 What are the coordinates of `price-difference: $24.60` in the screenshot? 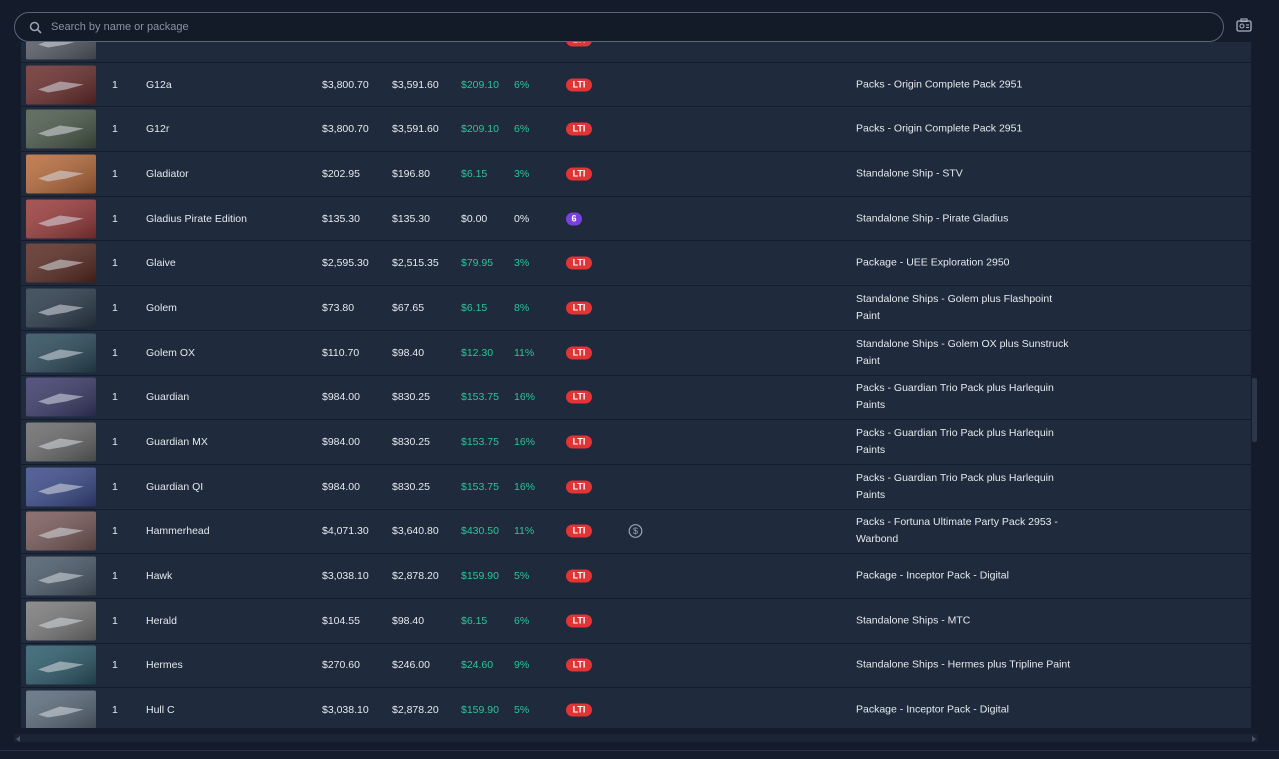 It's located at (477, 665).